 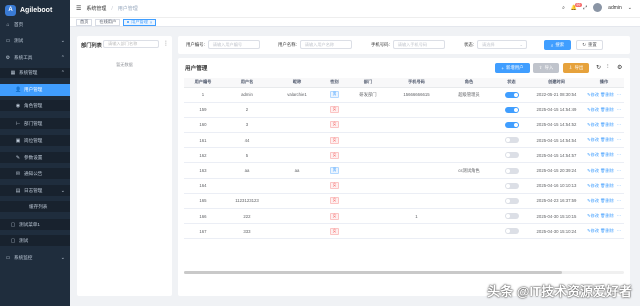 I want to click on sidebar-item-1: ⌂ 首页, so click(x=35, y=25).